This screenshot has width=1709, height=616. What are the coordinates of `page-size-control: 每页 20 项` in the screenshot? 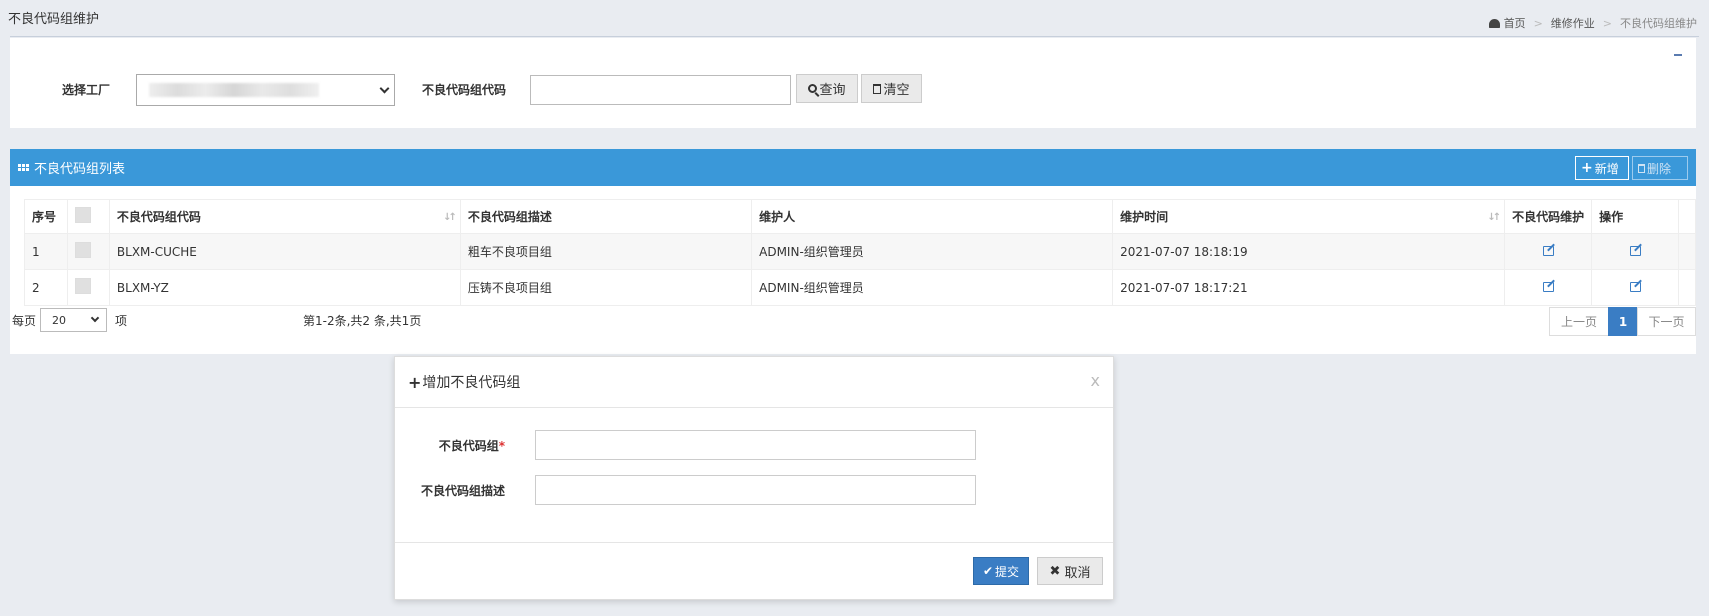 It's located at (69, 320).